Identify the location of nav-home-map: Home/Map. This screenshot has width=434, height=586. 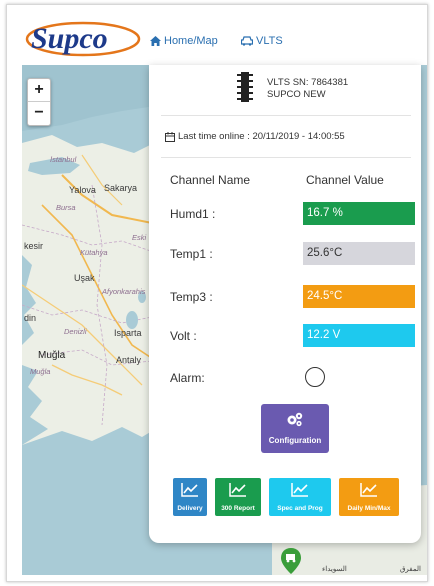
(184, 41).